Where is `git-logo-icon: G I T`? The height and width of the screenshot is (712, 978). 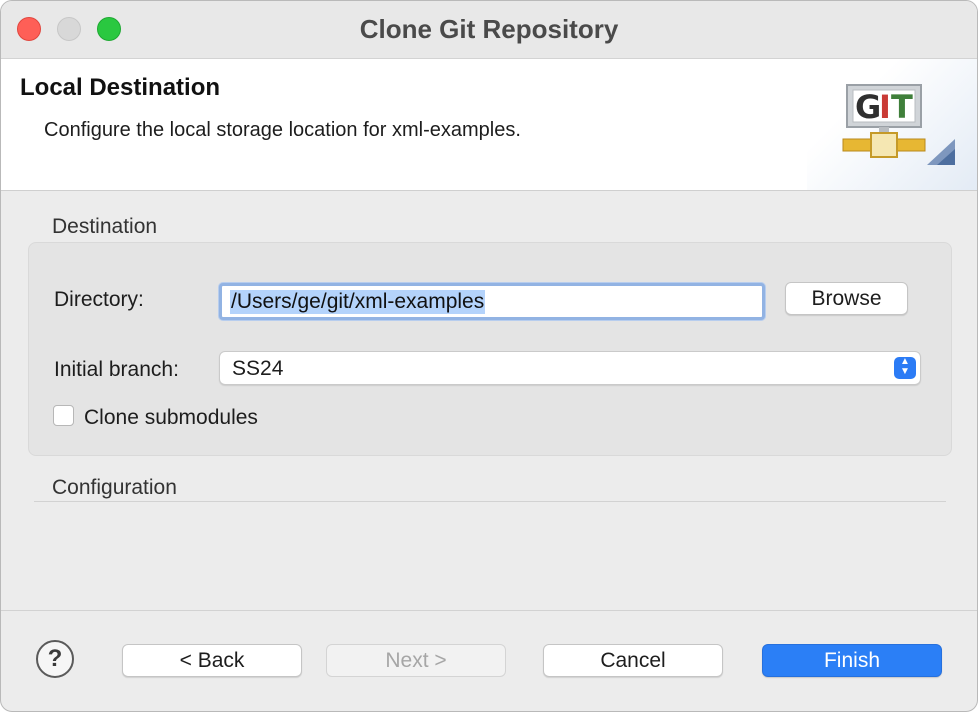 git-logo-icon: G I T is located at coordinates (898, 124).